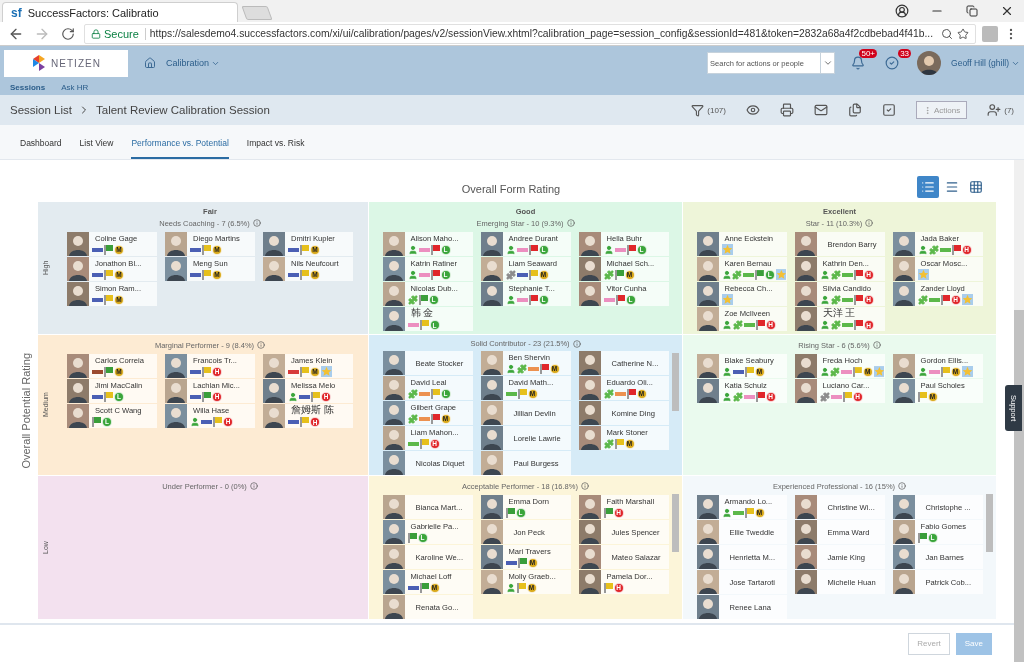 This screenshot has height=662, width=1024. I want to click on filter-icon, so click(698, 110).